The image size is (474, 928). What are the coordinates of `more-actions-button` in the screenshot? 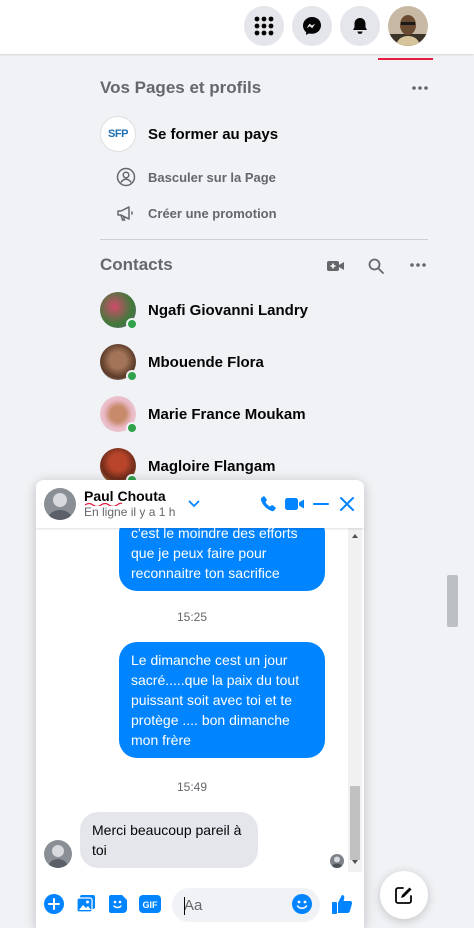 It's located at (54, 904).